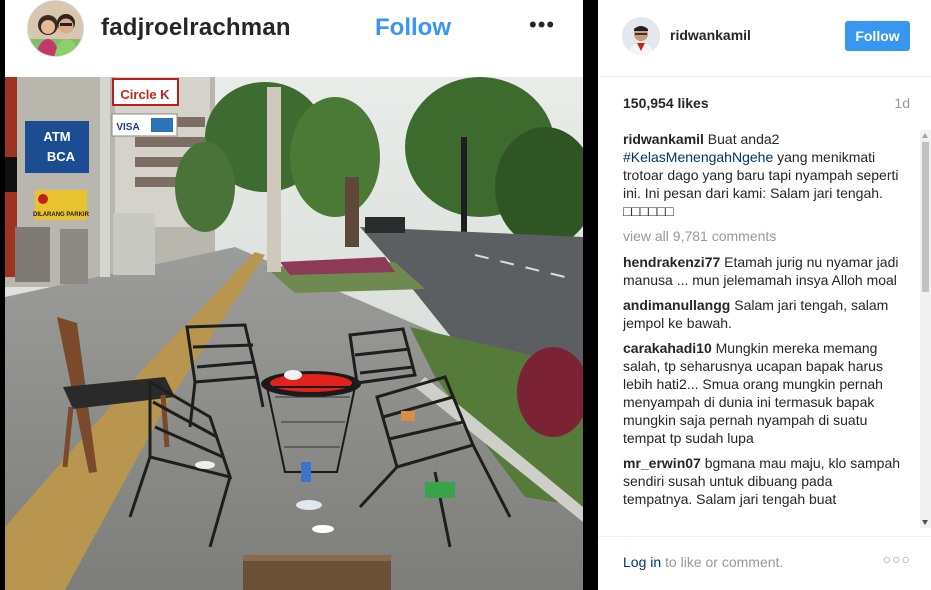 This screenshot has height=590, width=931. I want to click on comment-username: hendrakenzi77, so click(671, 262).